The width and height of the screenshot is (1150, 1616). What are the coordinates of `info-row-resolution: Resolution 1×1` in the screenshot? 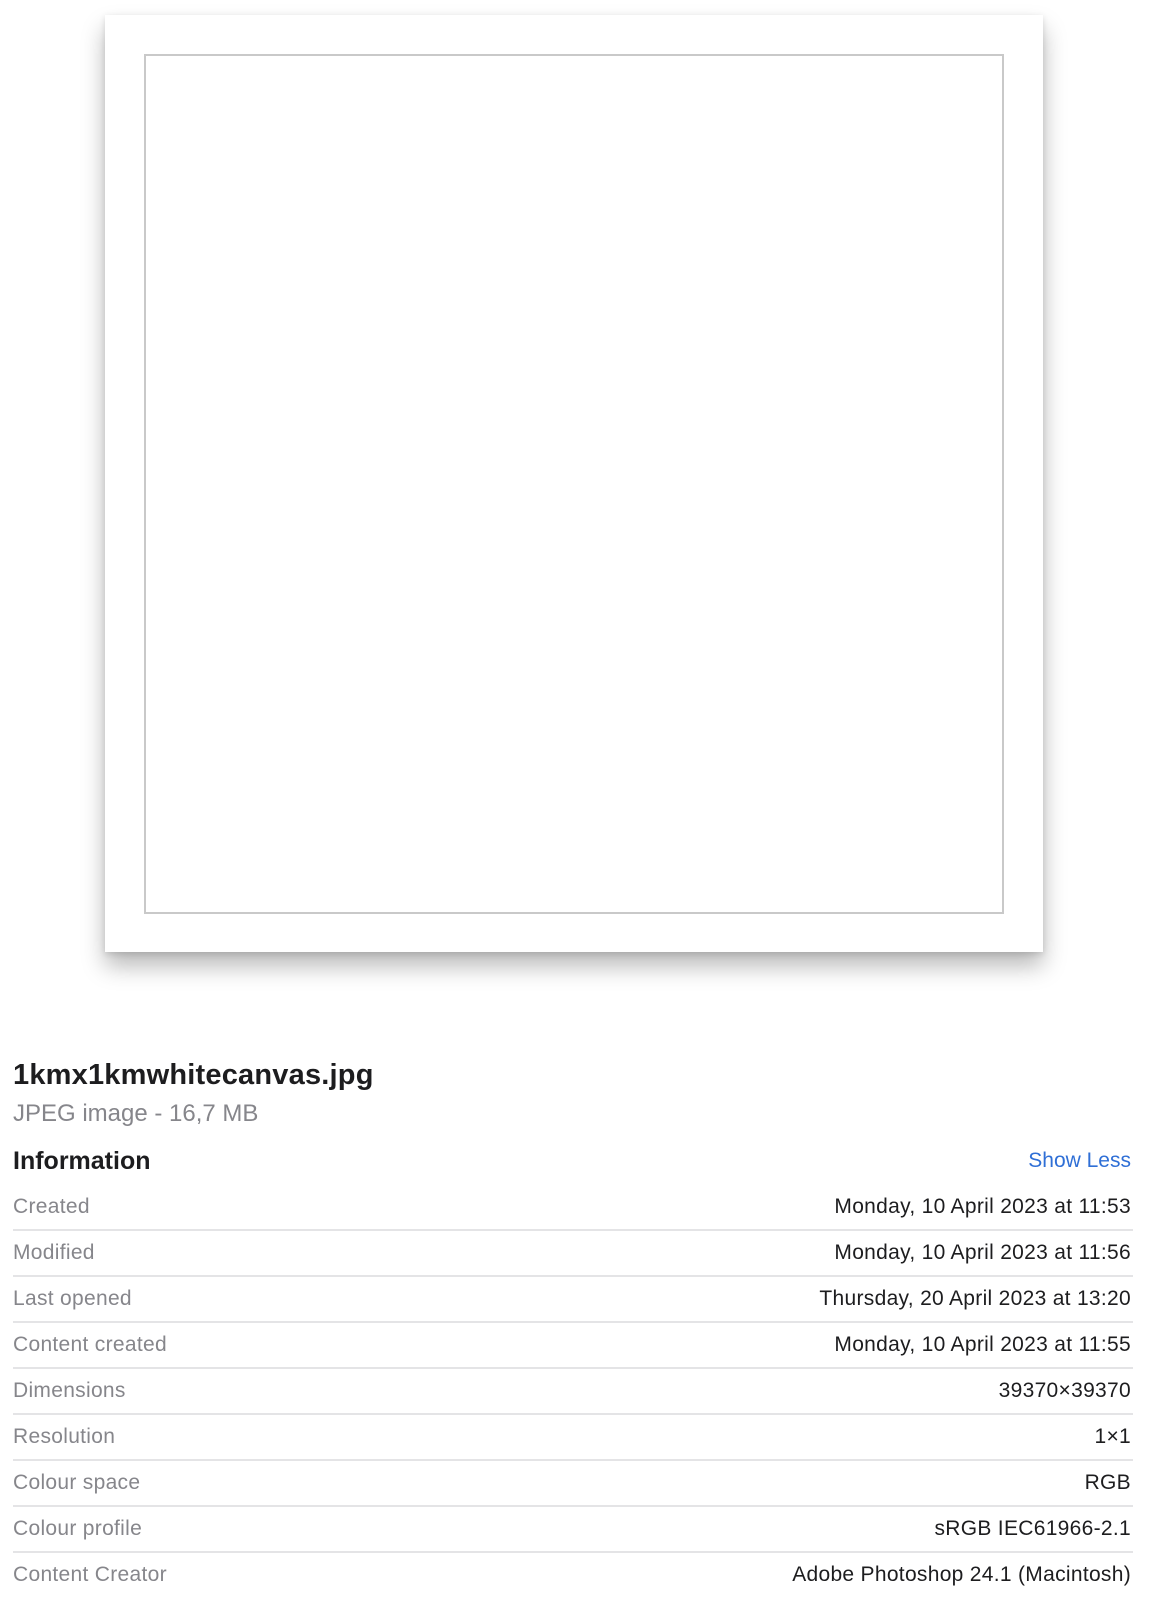 It's located at (573, 1438).